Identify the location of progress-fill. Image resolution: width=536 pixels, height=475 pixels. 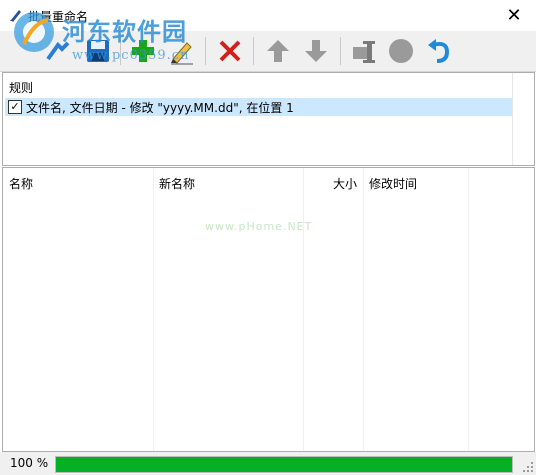
(284, 464).